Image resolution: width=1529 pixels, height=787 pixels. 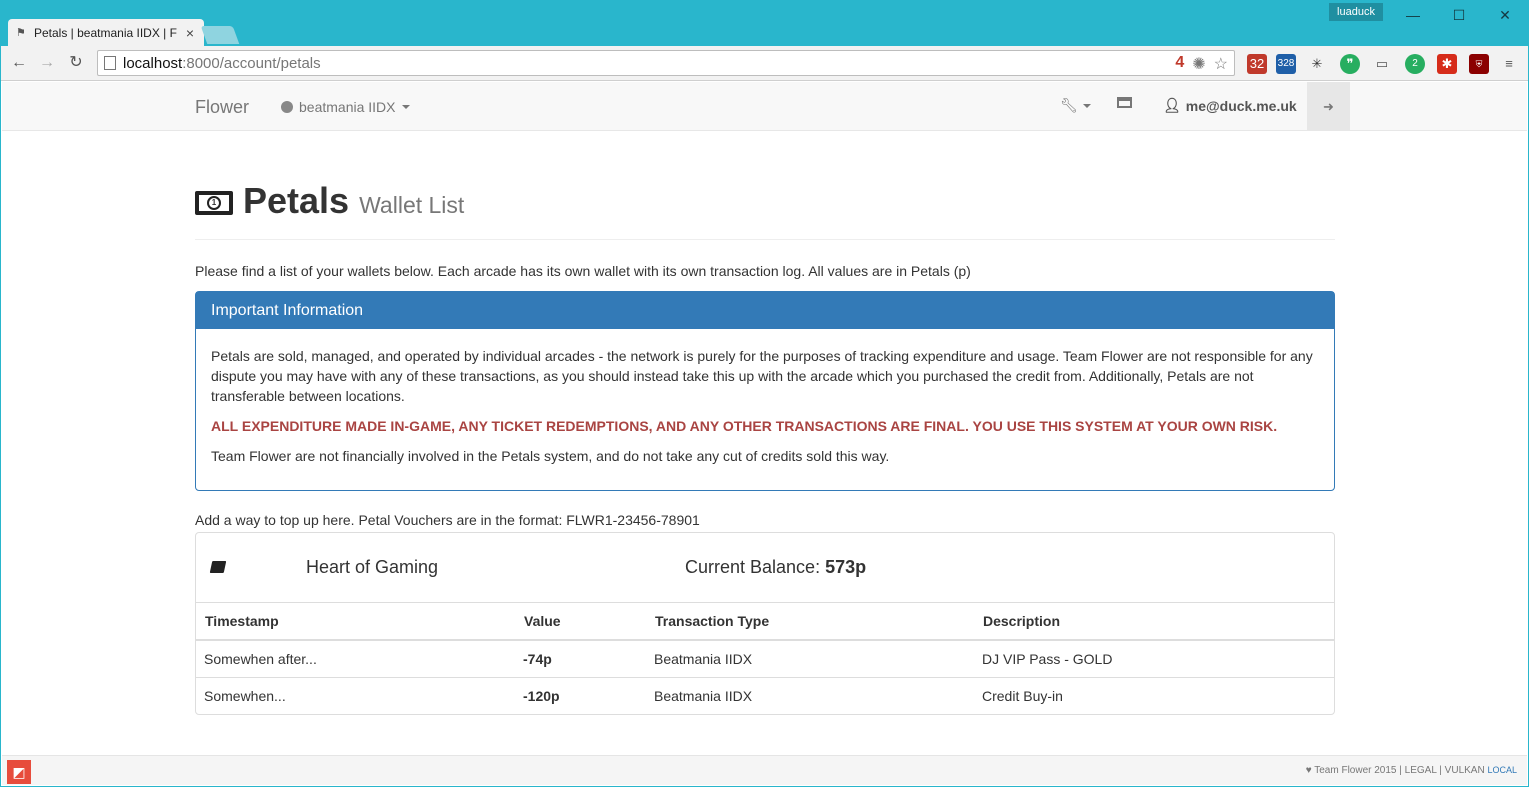 I want to click on game-label: beatmania IIDX, so click(x=347, y=107).